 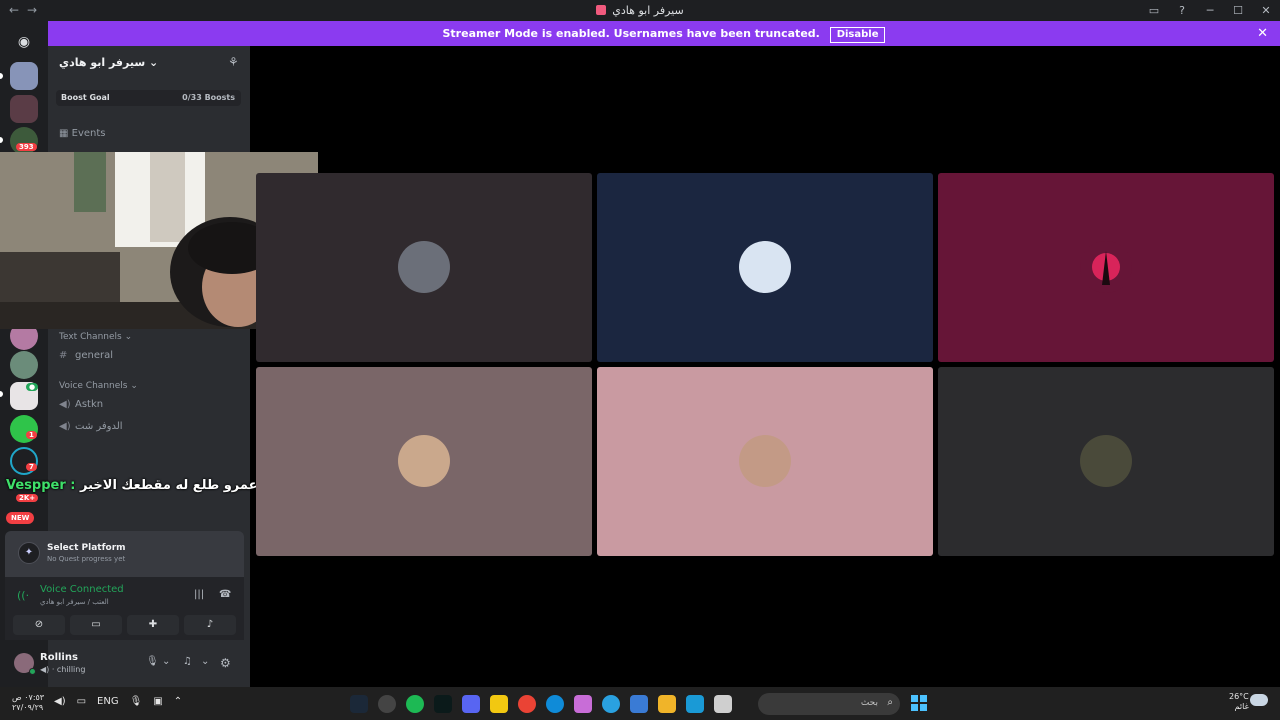 I want to click on soundboard-button: ♪, so click(x=210, y=625).